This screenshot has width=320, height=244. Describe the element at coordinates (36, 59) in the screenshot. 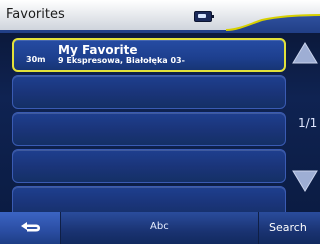

I see `distance-label: 30m` at that location.